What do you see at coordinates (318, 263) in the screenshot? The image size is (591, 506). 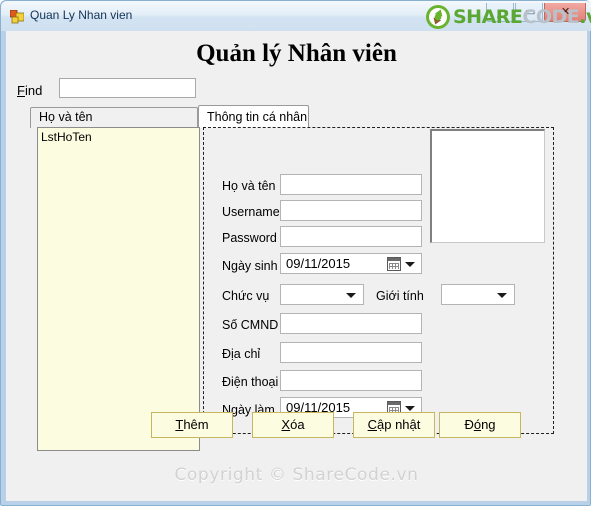 I see `datepicker-ngay-sinh-value: 09/11/2015` at bounding box center [318, 263].